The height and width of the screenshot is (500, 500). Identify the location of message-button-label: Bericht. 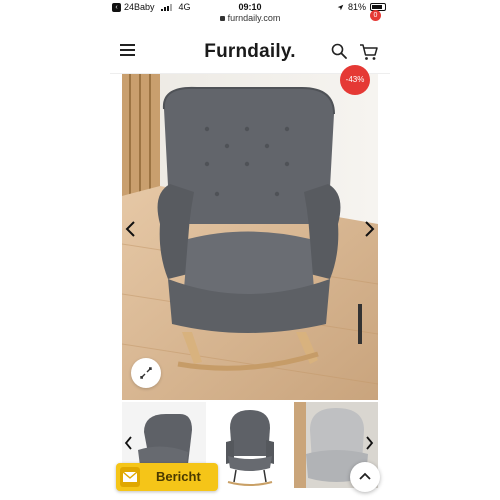
(178, 476).